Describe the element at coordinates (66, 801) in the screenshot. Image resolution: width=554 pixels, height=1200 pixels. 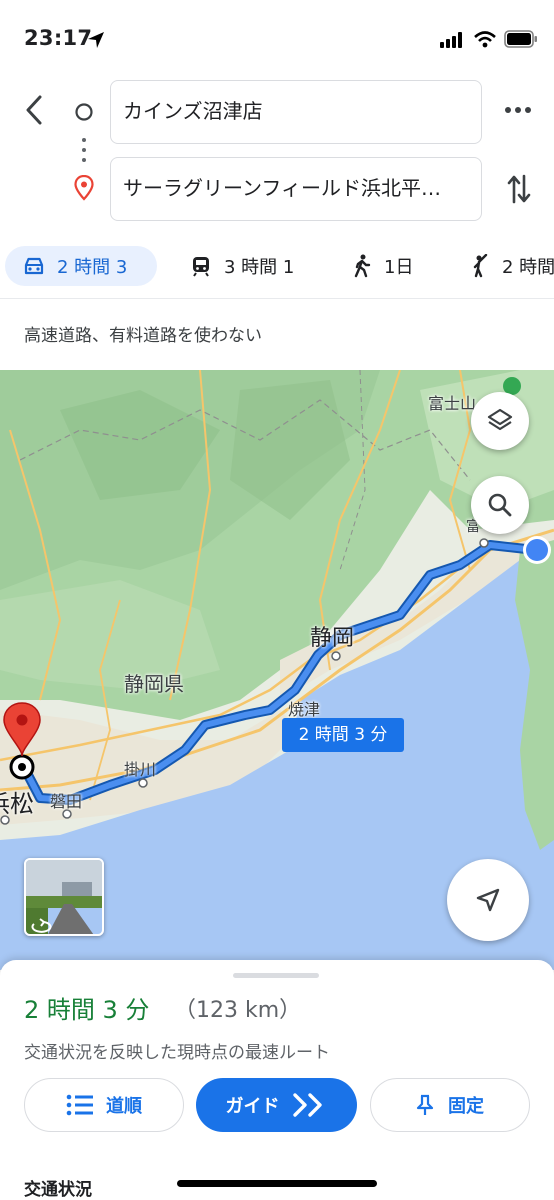
I see `map-label-iwata: 磐田` at that location.